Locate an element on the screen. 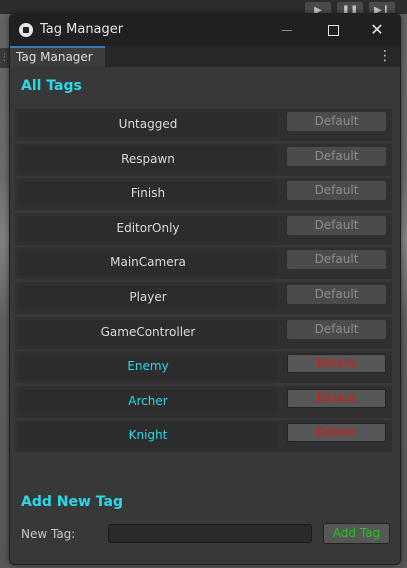  editor-toolbar-backdrop: ▶ ❚❚ ▶❙ is located at coordinates (203, 10).